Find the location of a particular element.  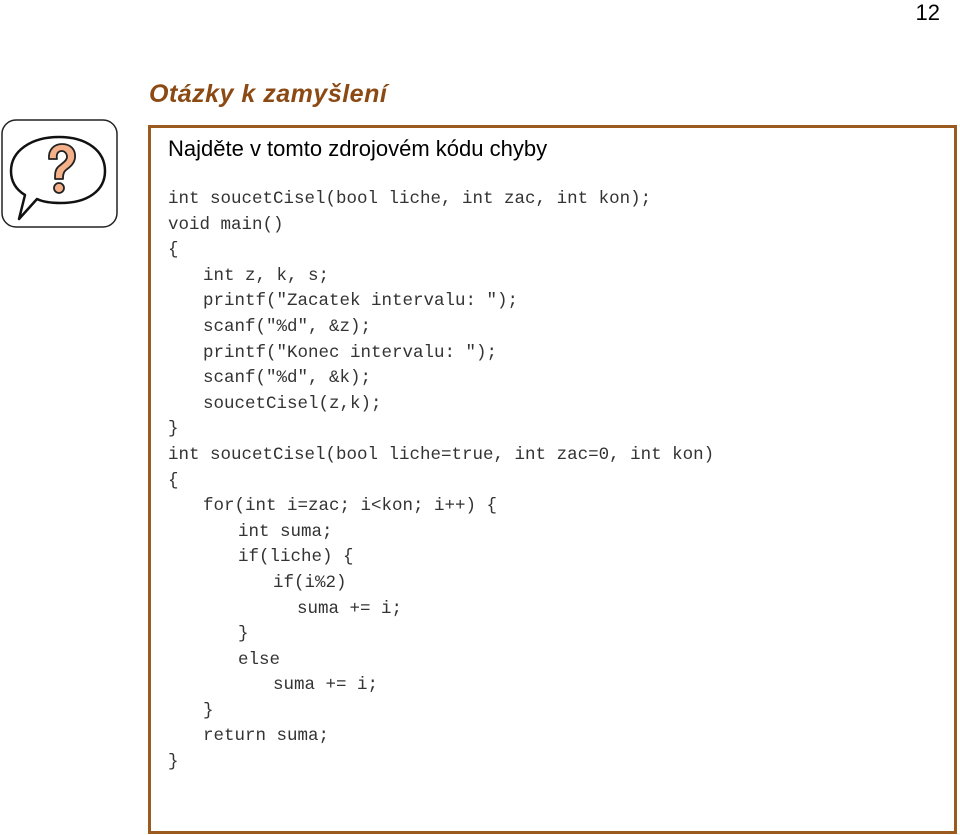

code-line: void main() is located at coordinates (226, 224).